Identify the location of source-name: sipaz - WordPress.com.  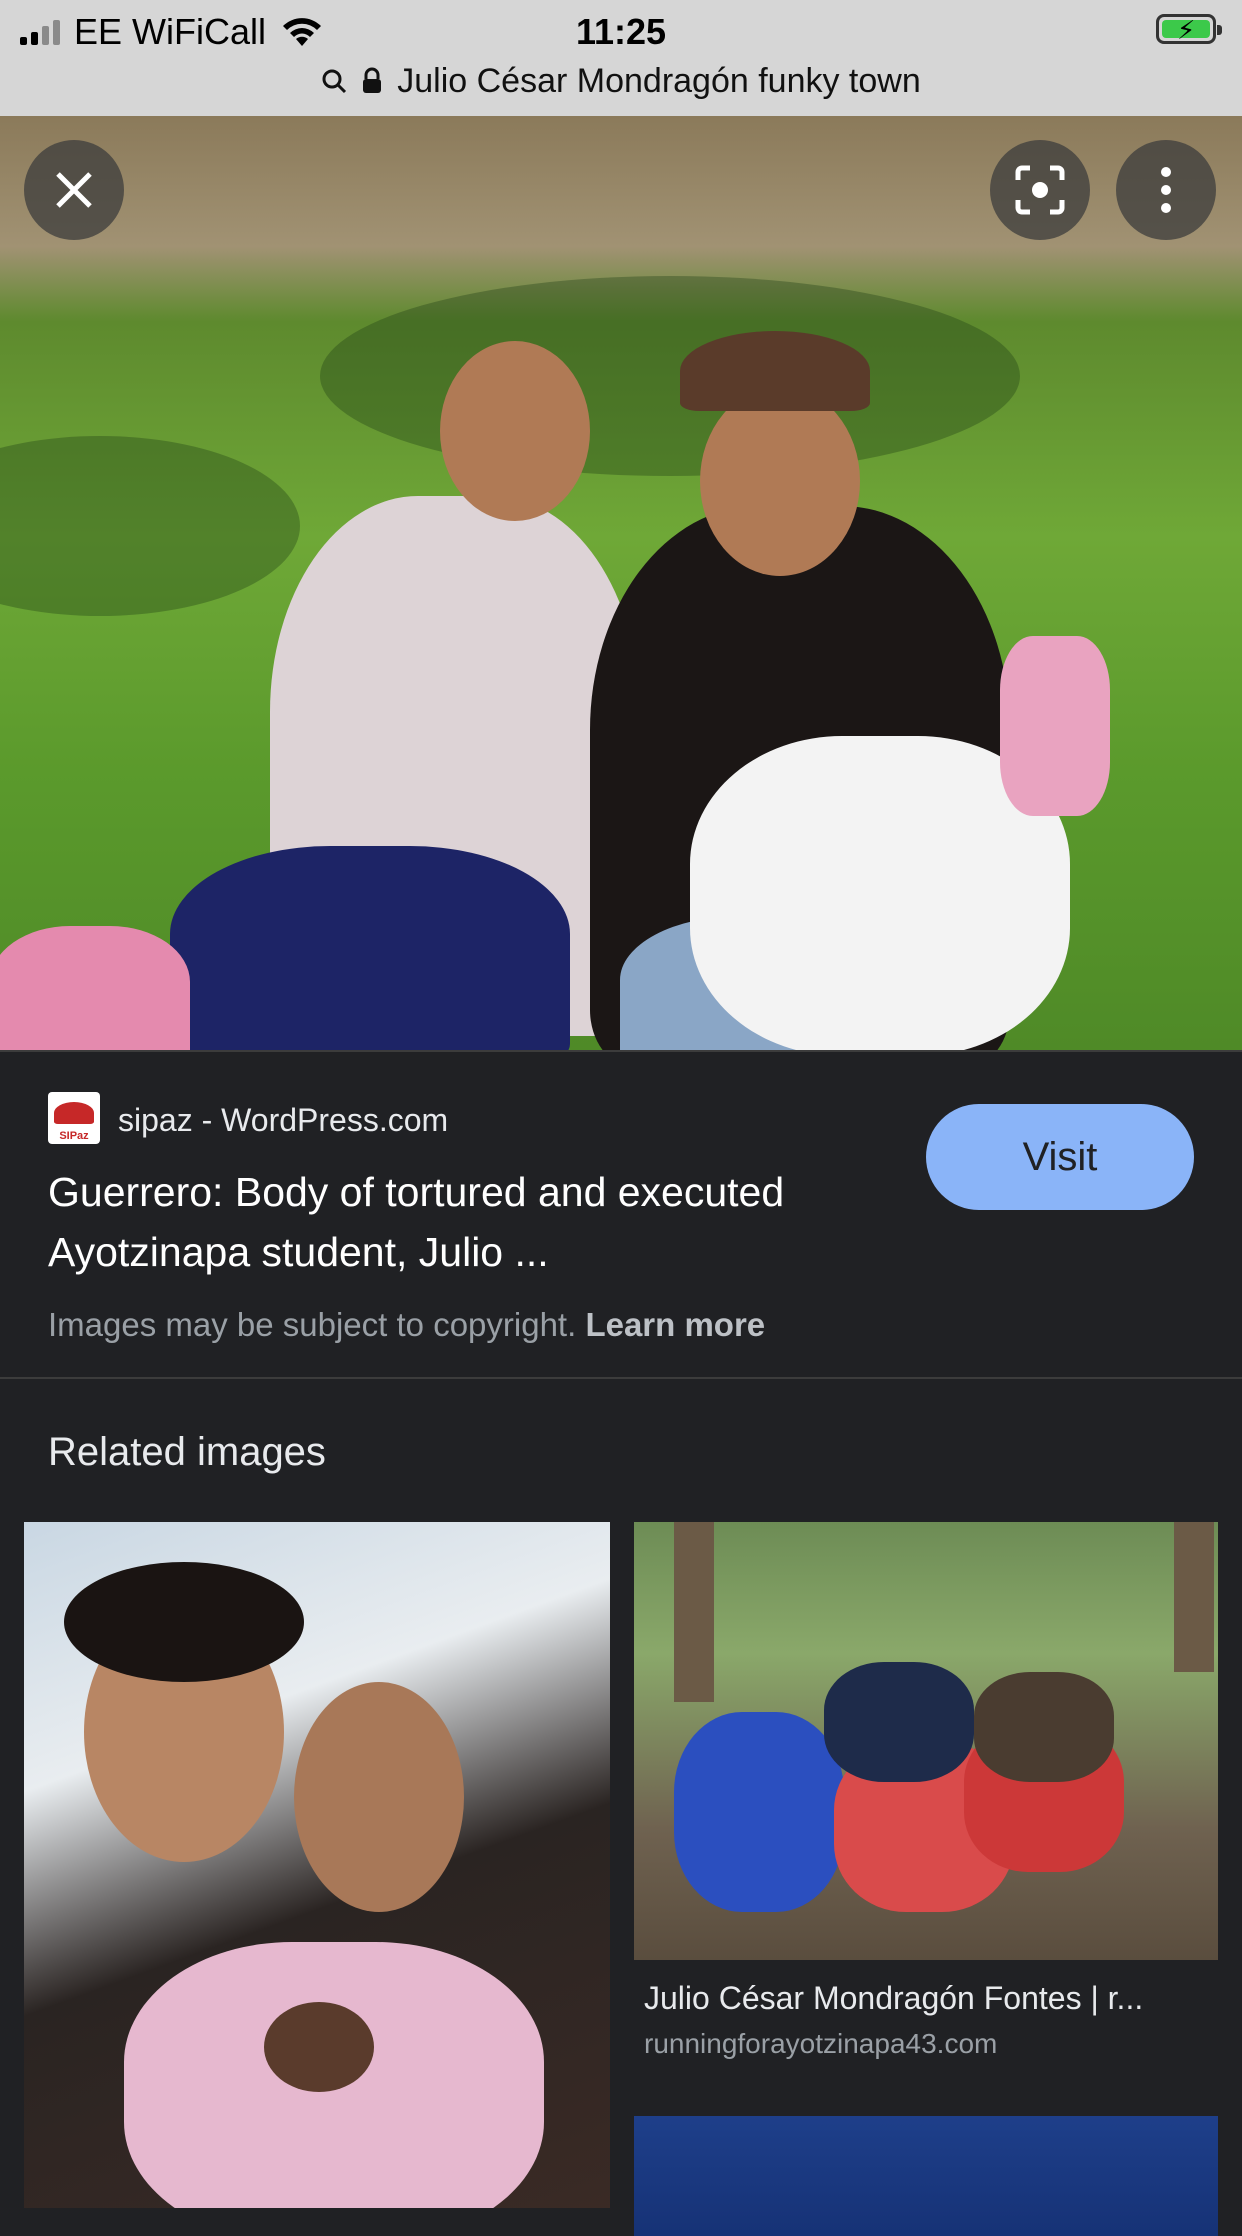
(283, 1120).